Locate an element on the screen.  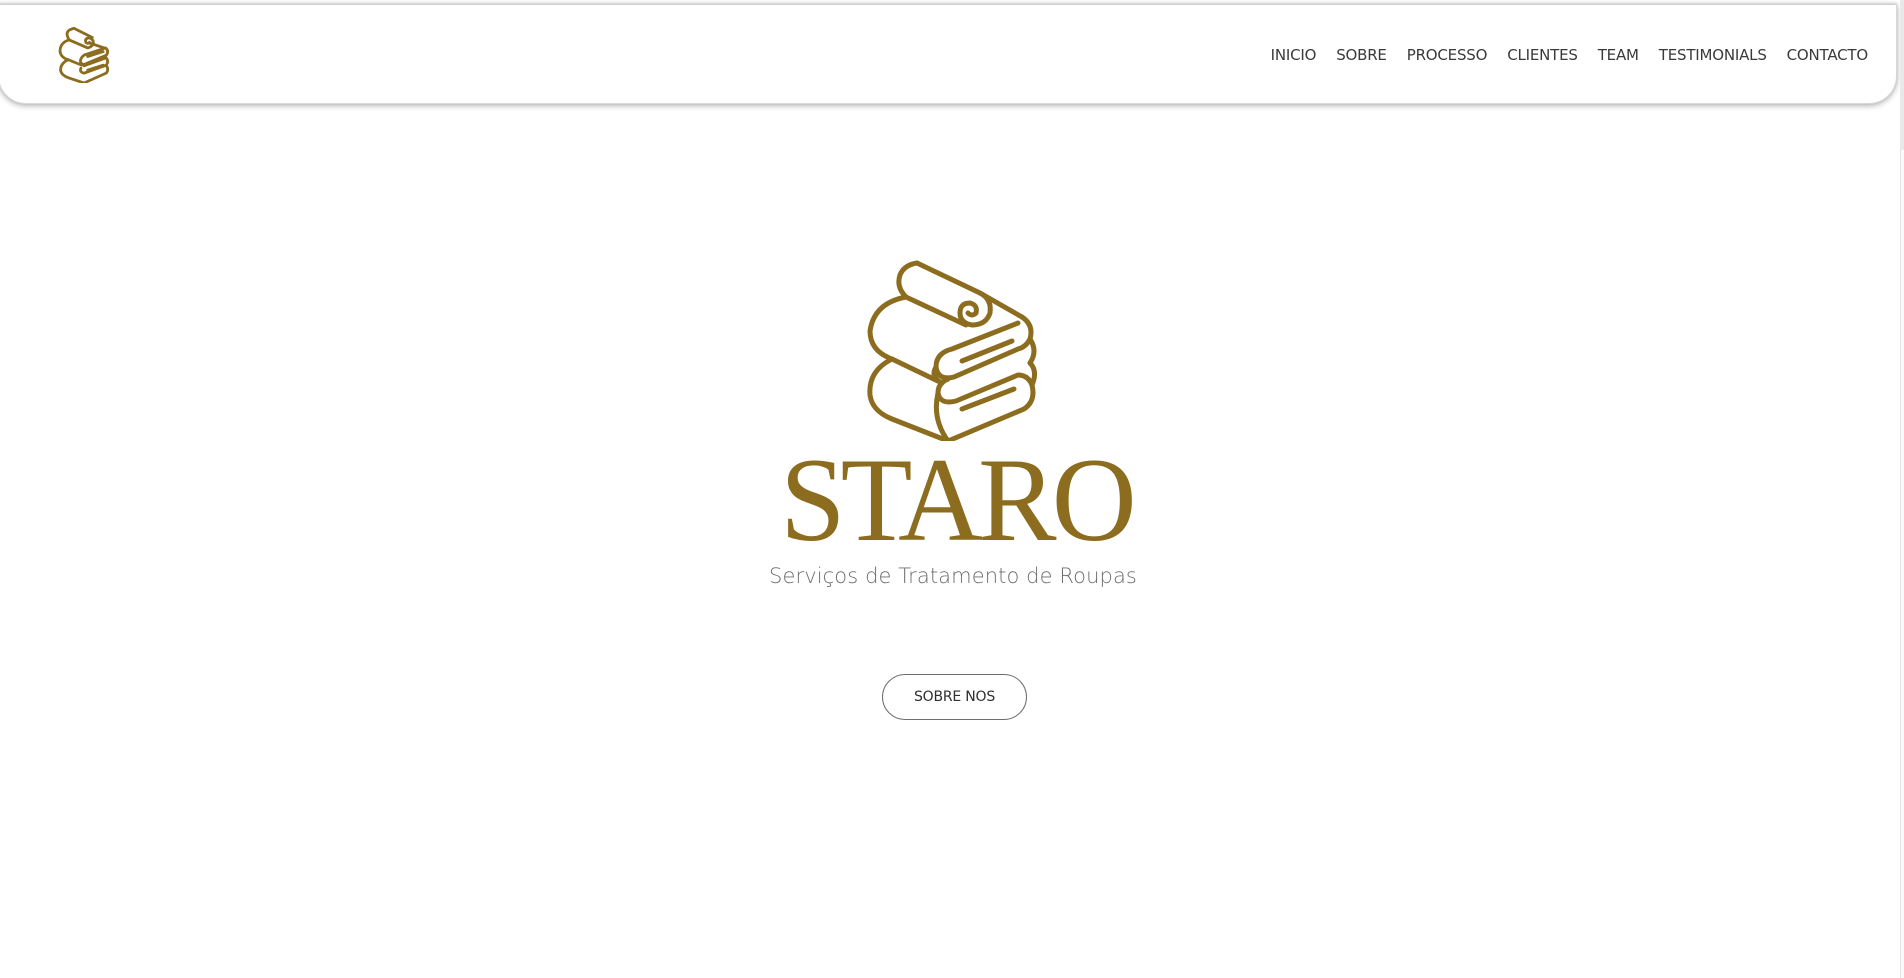
scrollbar-track is located at coordinates (1902, 489).